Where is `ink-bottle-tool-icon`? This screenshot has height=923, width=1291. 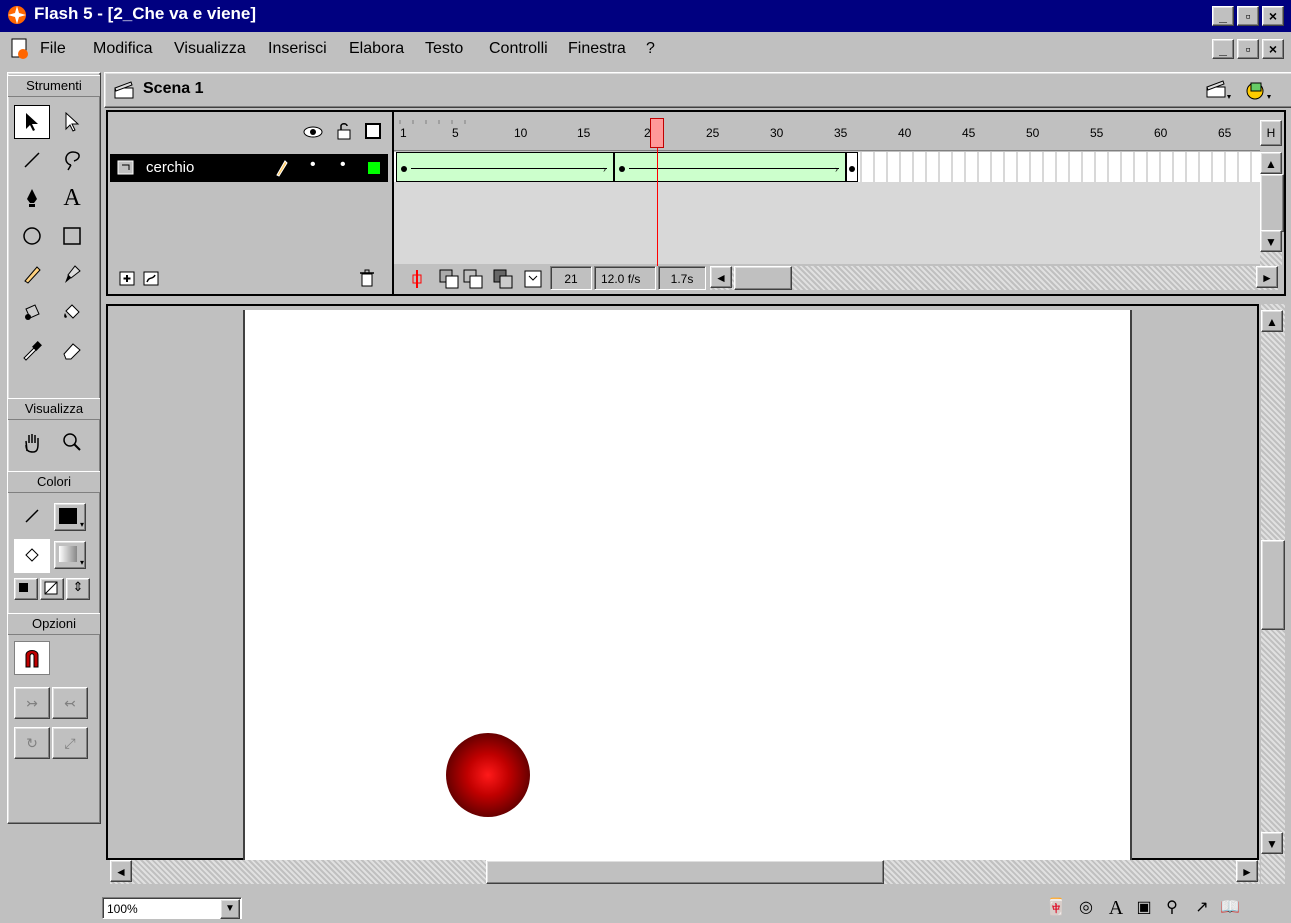 ink-bottle-tool-icon is located at coordinates (32, 312).